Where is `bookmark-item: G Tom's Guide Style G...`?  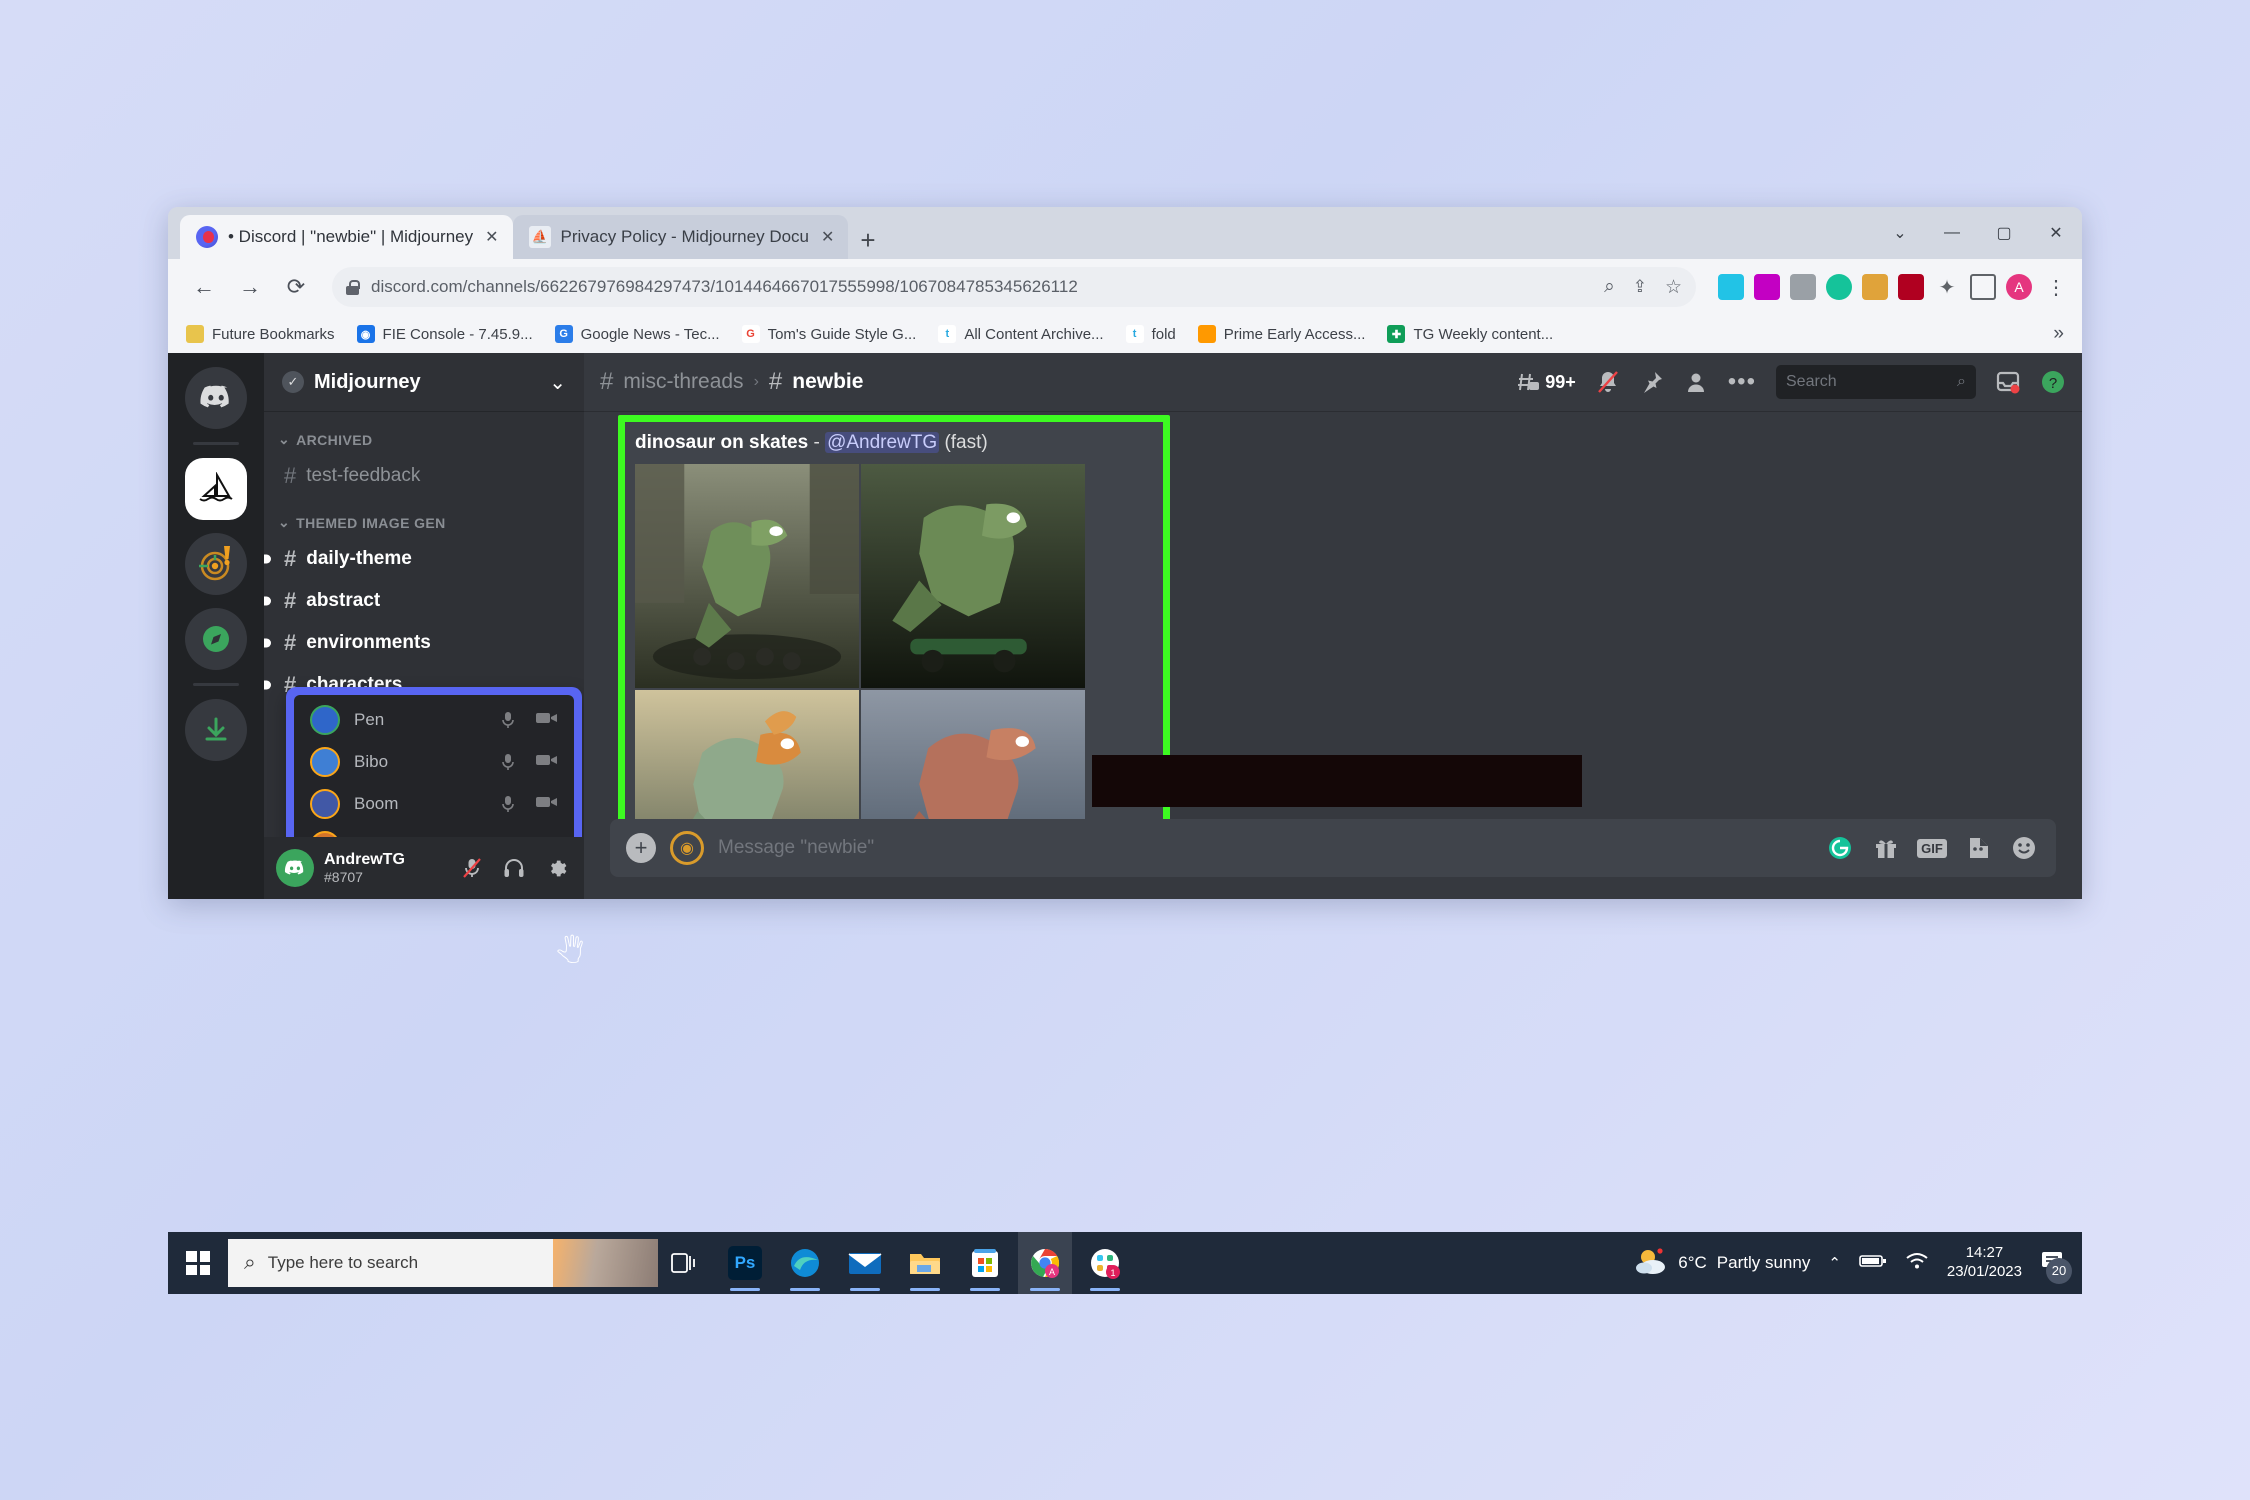 bookmark-item: G Tom's Guide Style G... is located at coordinates (828, 334).